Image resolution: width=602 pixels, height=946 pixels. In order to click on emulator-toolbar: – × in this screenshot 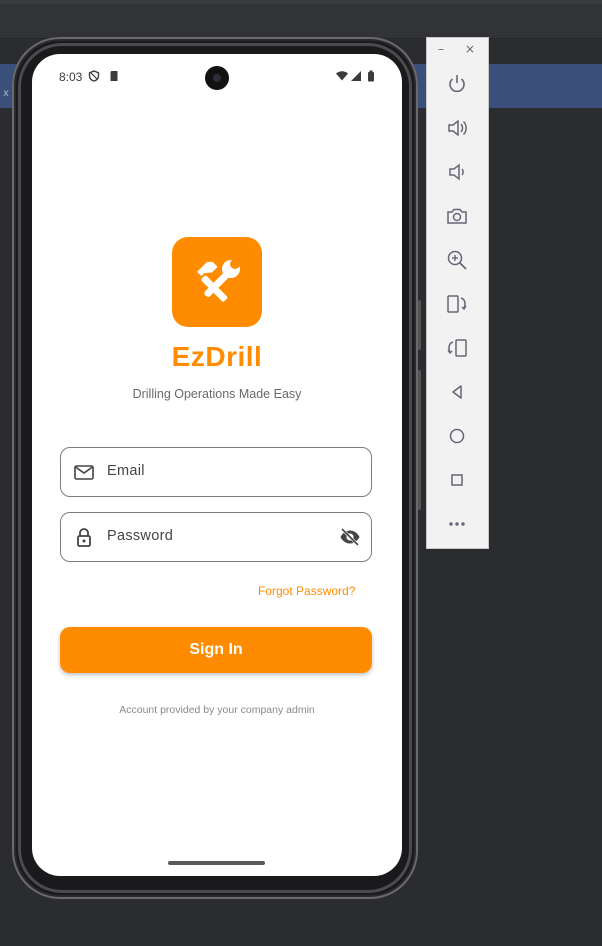, I will do `click(457, 293)`.